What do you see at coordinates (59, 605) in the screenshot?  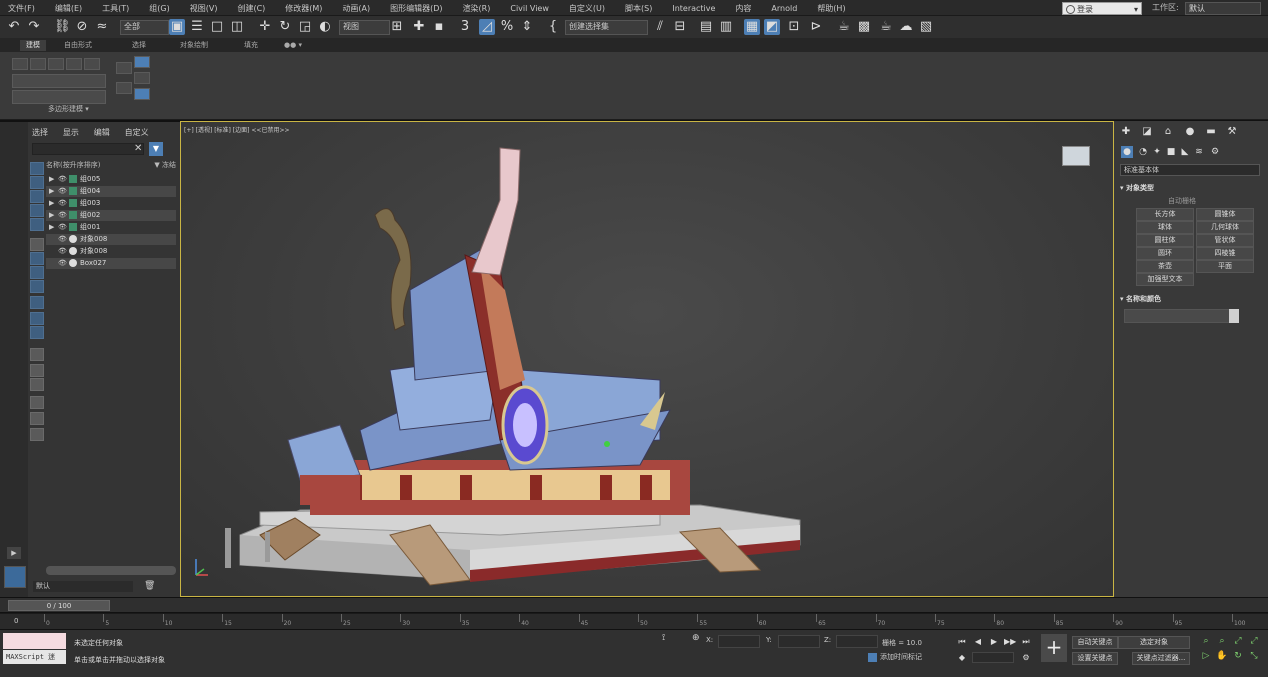 I see `time-slider-handle: 0 / 100` at bounding box center [59, 605].